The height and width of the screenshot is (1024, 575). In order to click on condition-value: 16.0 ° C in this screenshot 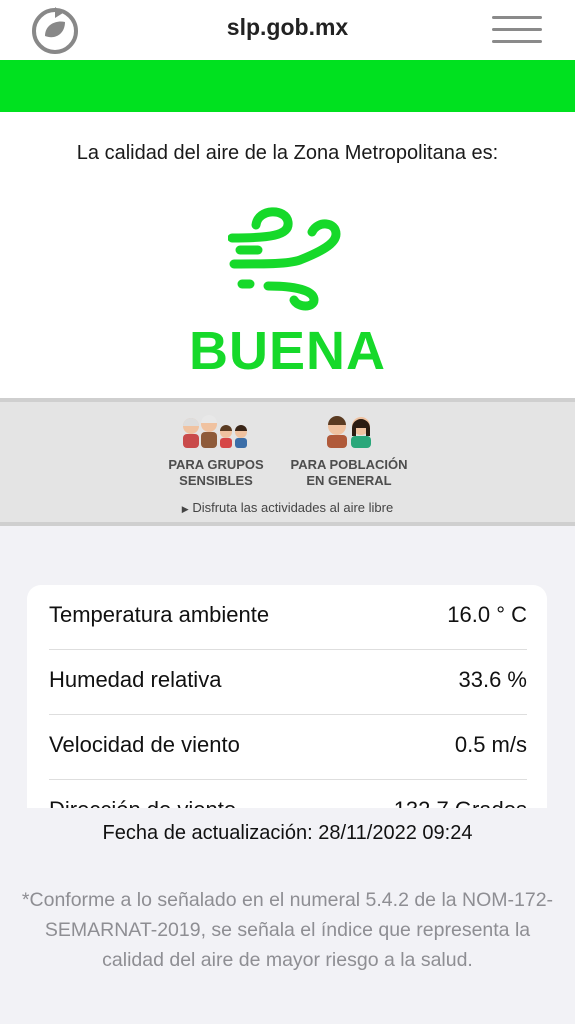, I will do `click(487, 614)`.